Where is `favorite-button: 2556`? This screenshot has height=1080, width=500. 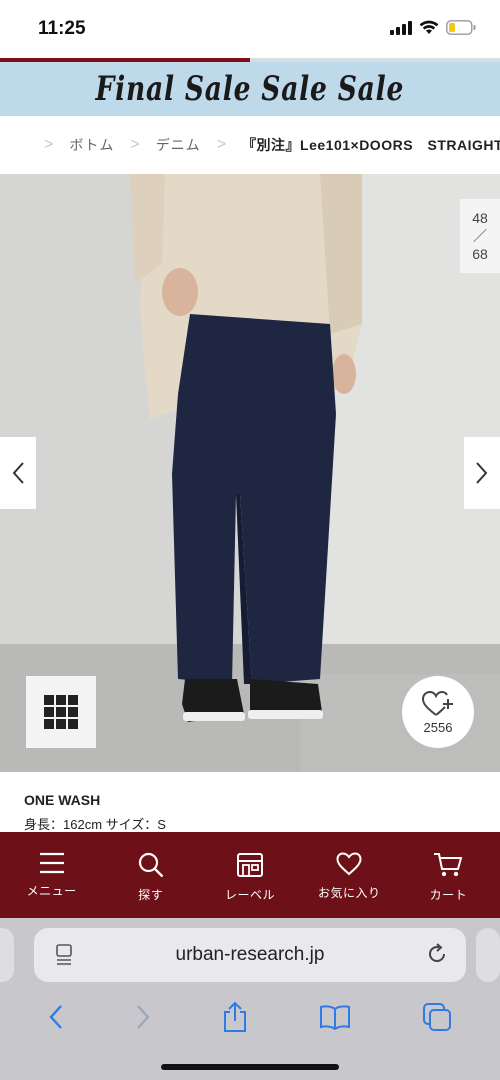
favorite-button: 2556 is located at coordinates (438, 712).